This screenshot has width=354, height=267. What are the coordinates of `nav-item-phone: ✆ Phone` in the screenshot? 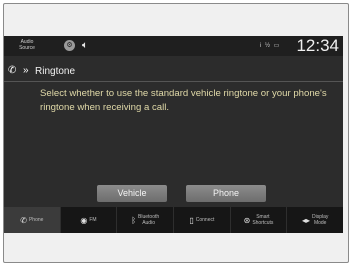 It's located at (32, 220).